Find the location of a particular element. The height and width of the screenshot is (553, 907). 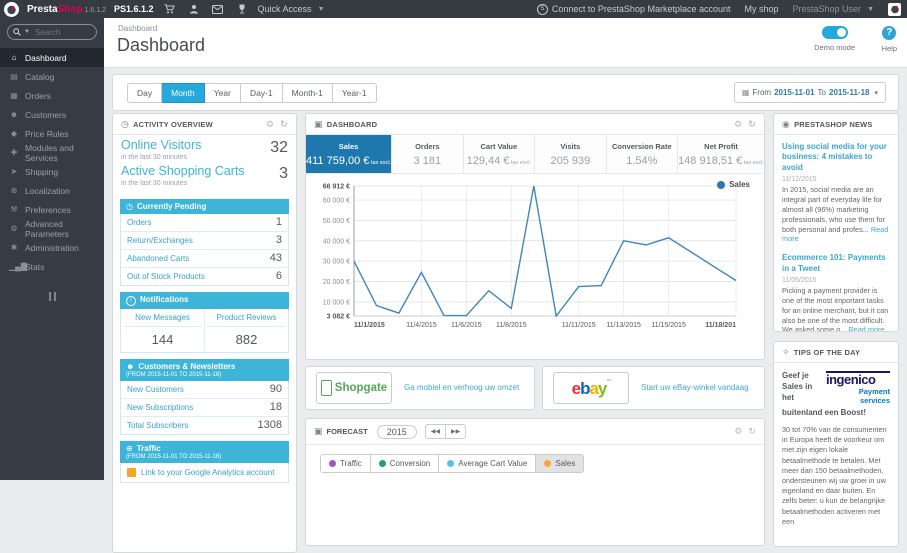

kpi-conversion-rate: Conversion Rate 1.54% is located at coordinates (642, 154).